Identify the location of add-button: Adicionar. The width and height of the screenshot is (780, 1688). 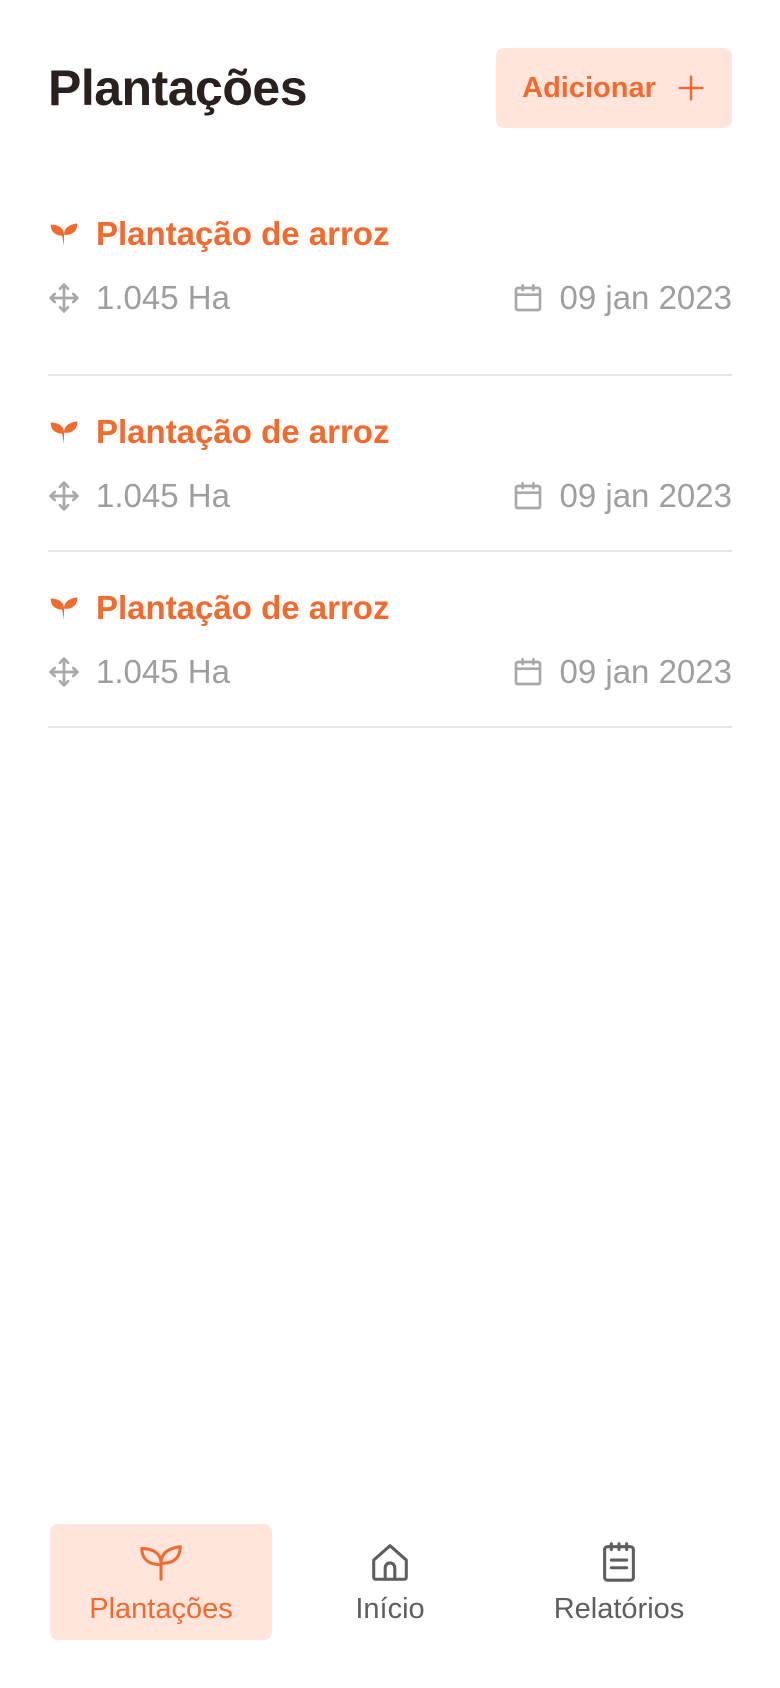
(614, 88).